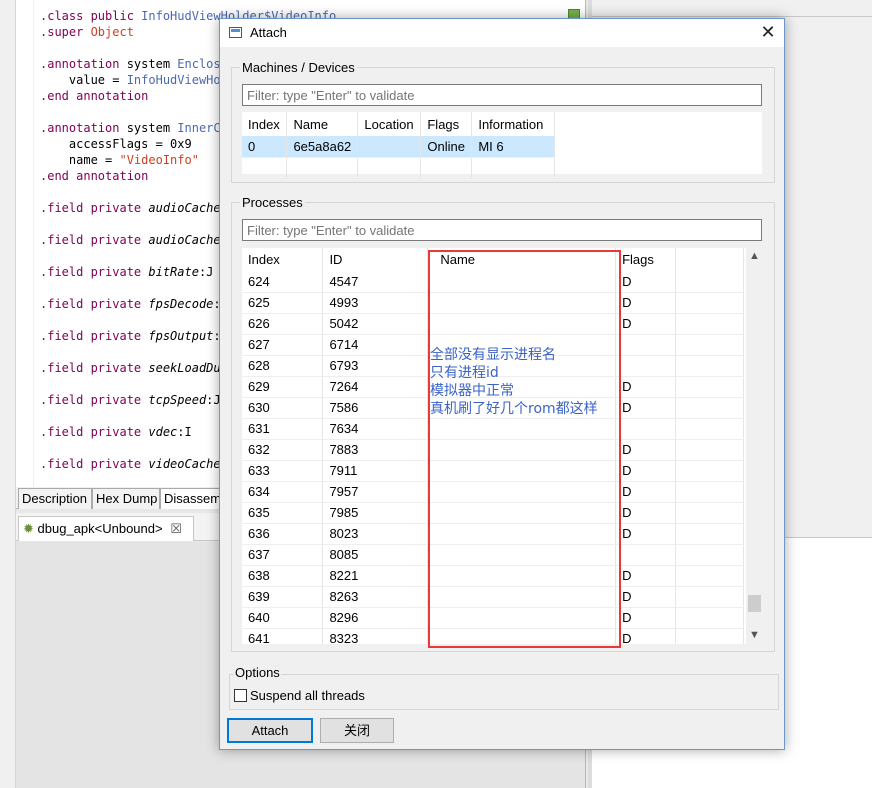 The image size is (872, 788). I want to click on device-index: 0, so click(265, 147).